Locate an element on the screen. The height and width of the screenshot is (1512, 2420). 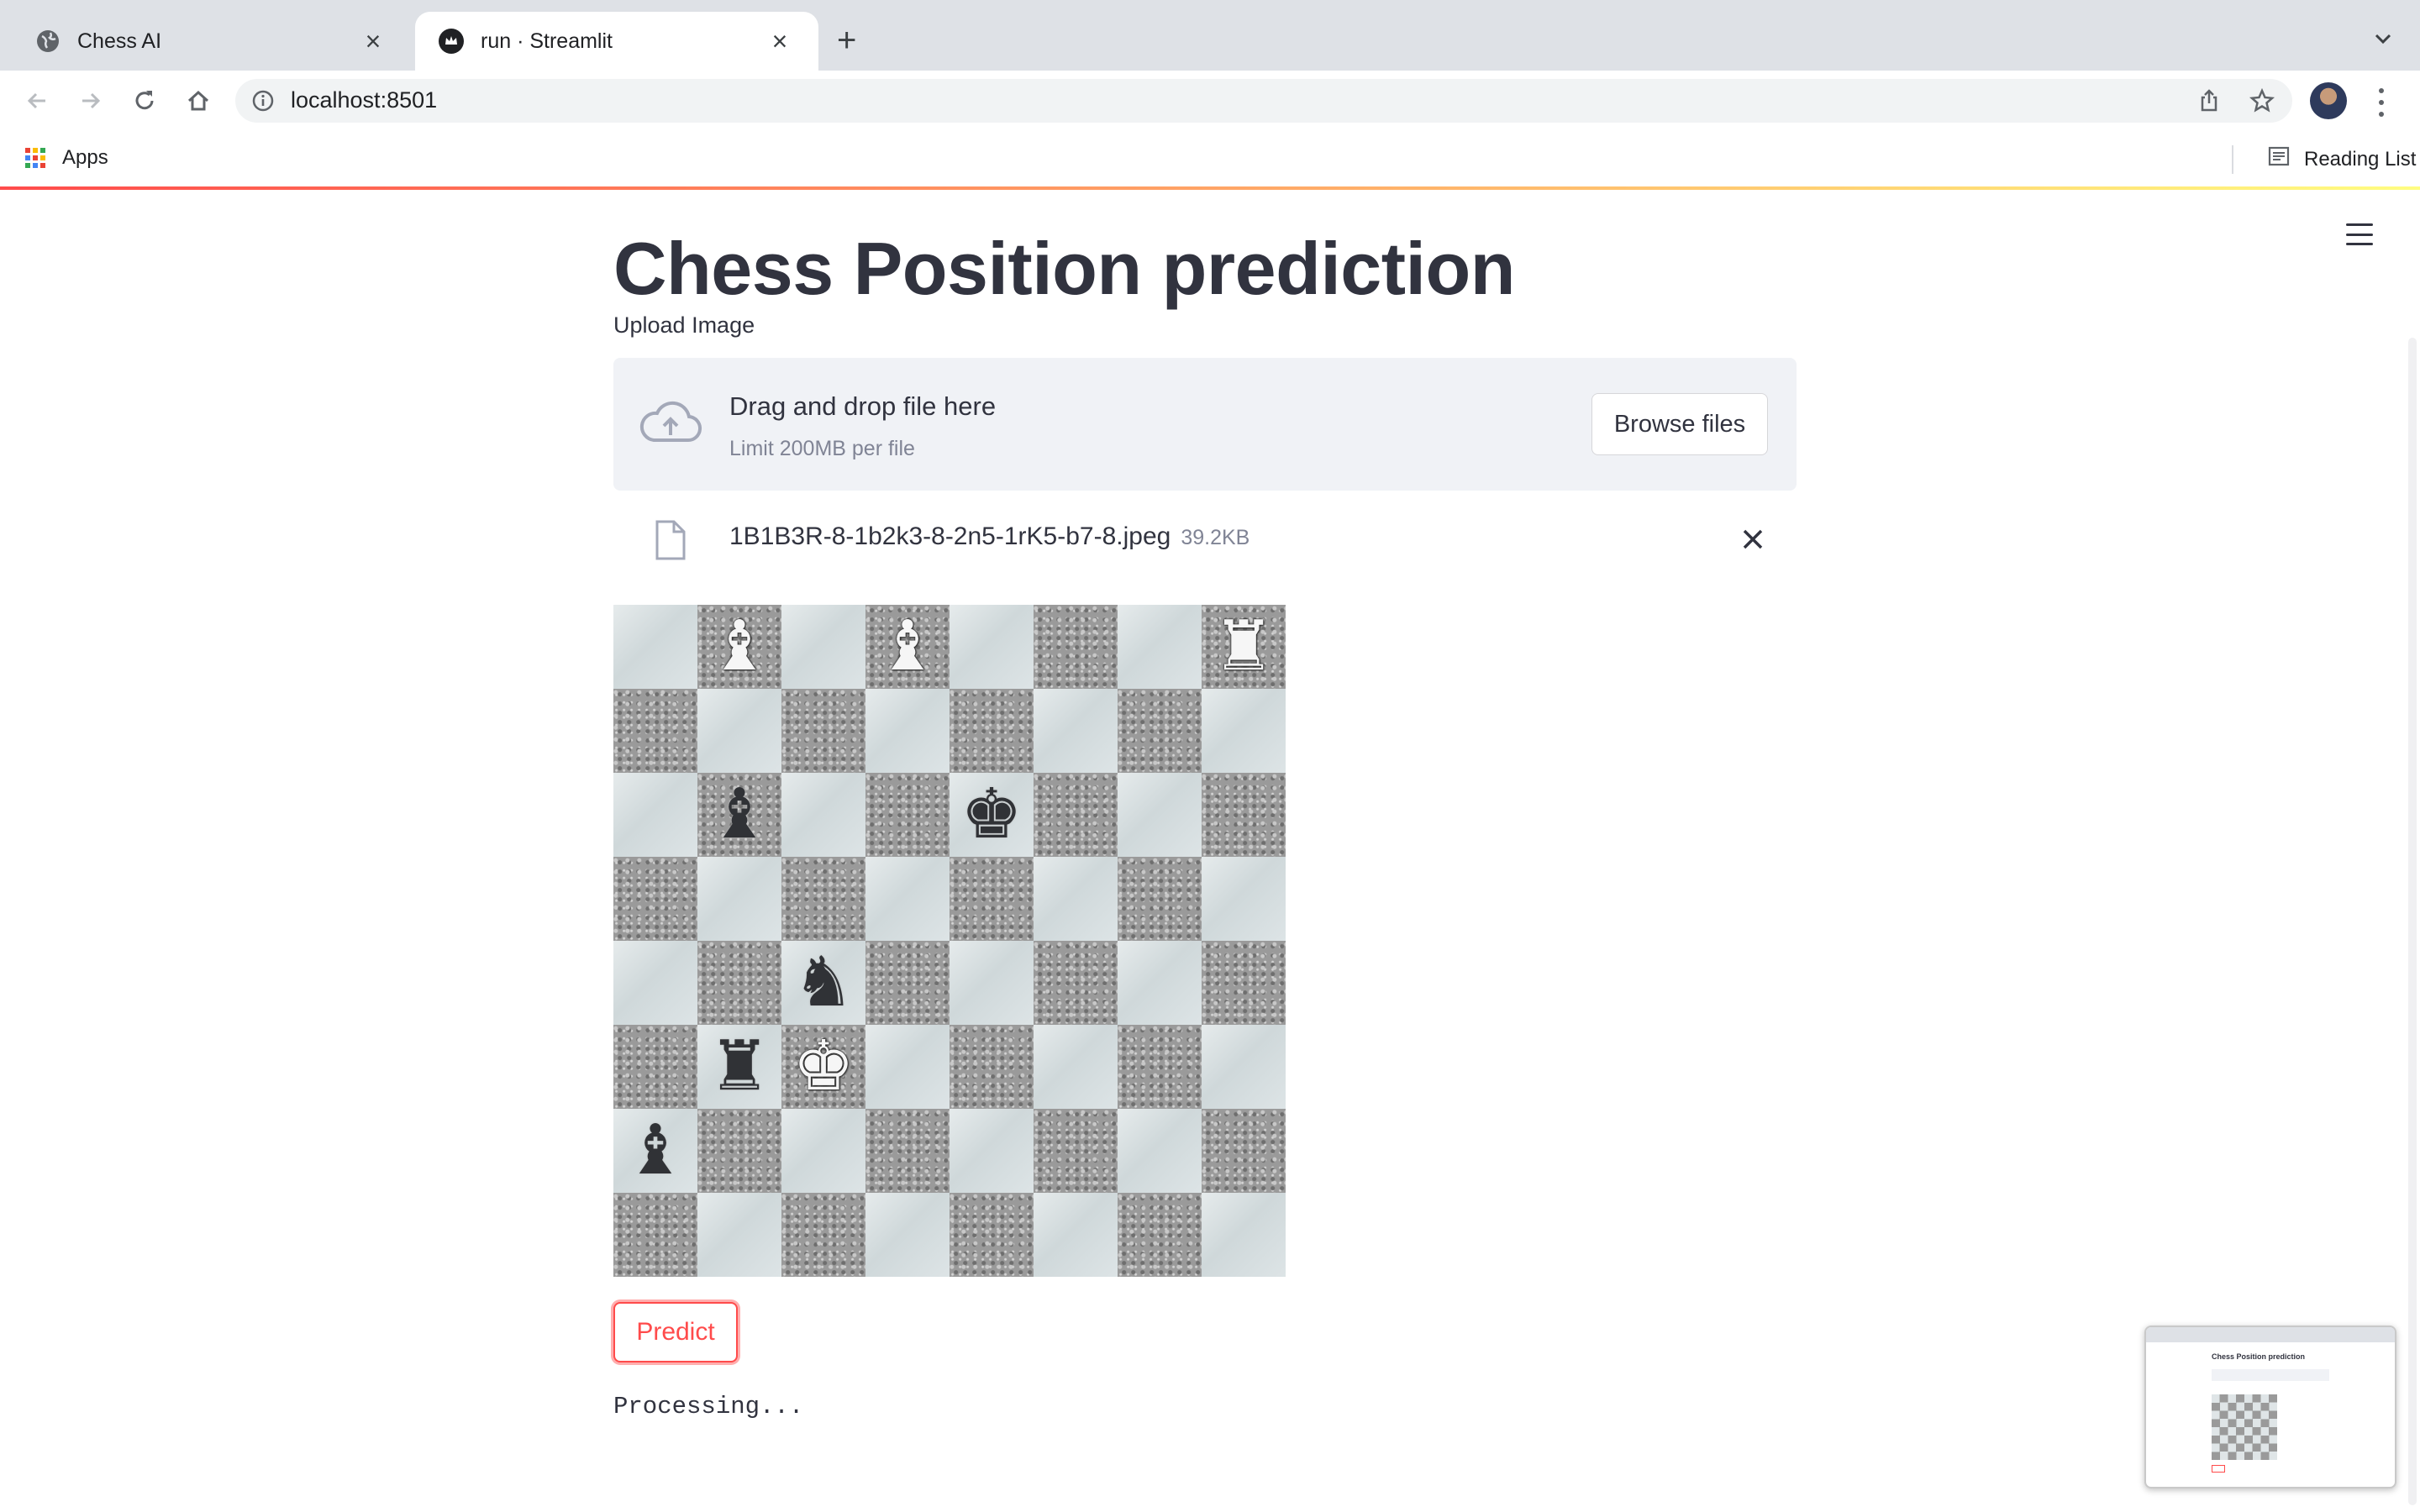
white-rook-piece: ♜ is located at coordinates (1244, 646).